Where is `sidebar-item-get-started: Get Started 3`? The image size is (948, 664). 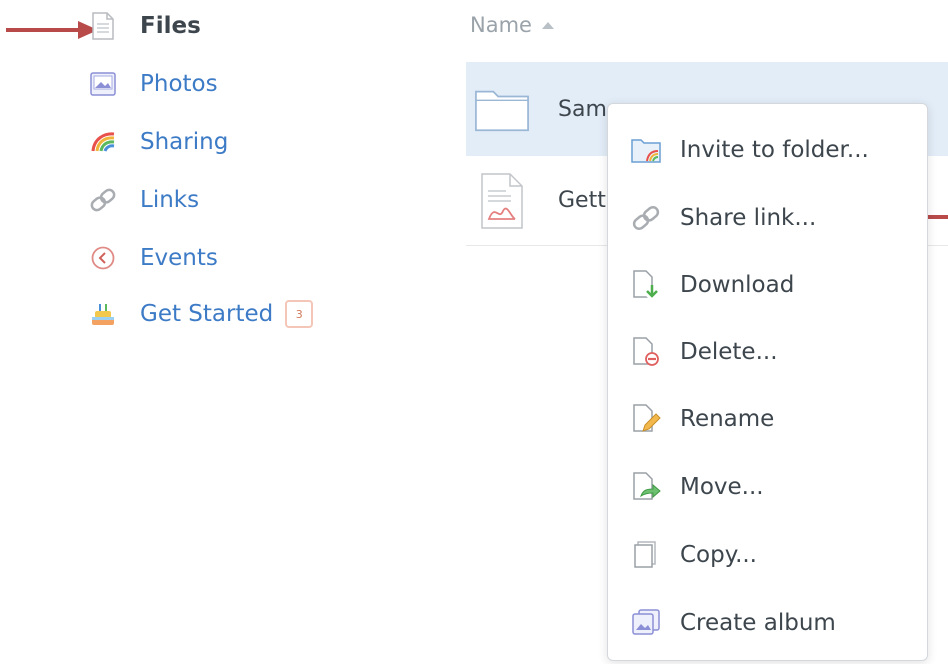 sidebar-item-get-started: Get Started 3 is located at coordinates (201, 314).